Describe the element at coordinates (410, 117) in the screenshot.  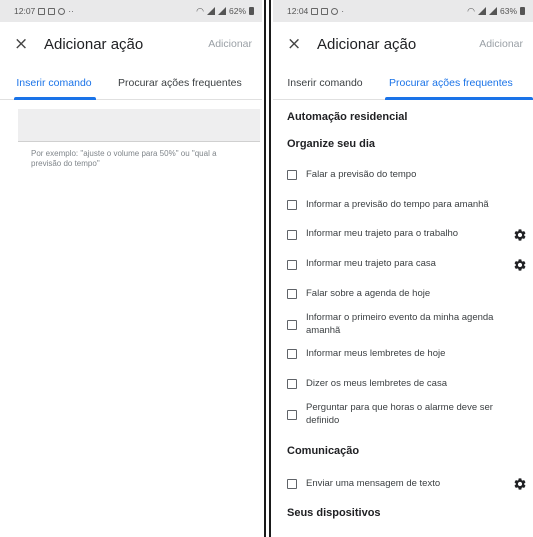
I see `section-automacao-residencial: Automação residencial` at that location.